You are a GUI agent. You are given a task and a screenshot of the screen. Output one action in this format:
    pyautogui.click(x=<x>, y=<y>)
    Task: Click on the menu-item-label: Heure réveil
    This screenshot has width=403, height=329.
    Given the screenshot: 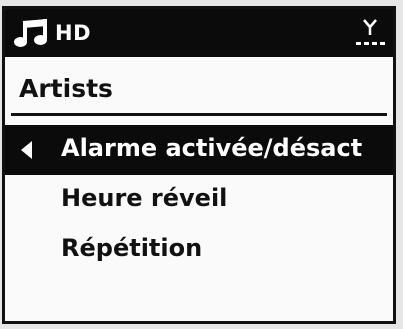 What is the action you would take?
    pyautogui.click(x=144, y=198)
    